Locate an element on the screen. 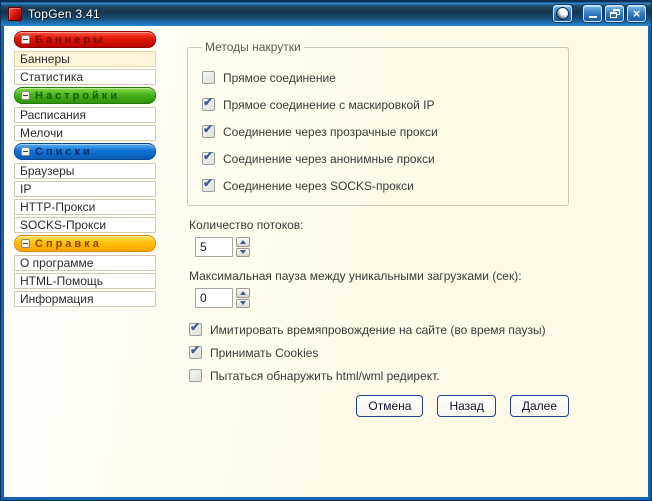 Image resolution: width=652 pixels, height=501 pixels. max-pause-spin-buttons is located at coordinates (243, 298).